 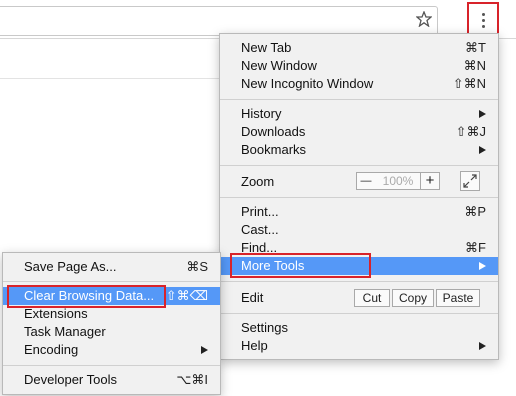 I want to click on menu-item-new-incognito-window: New Incognito Window ⇧⌘N, so click(x=359, y=84).